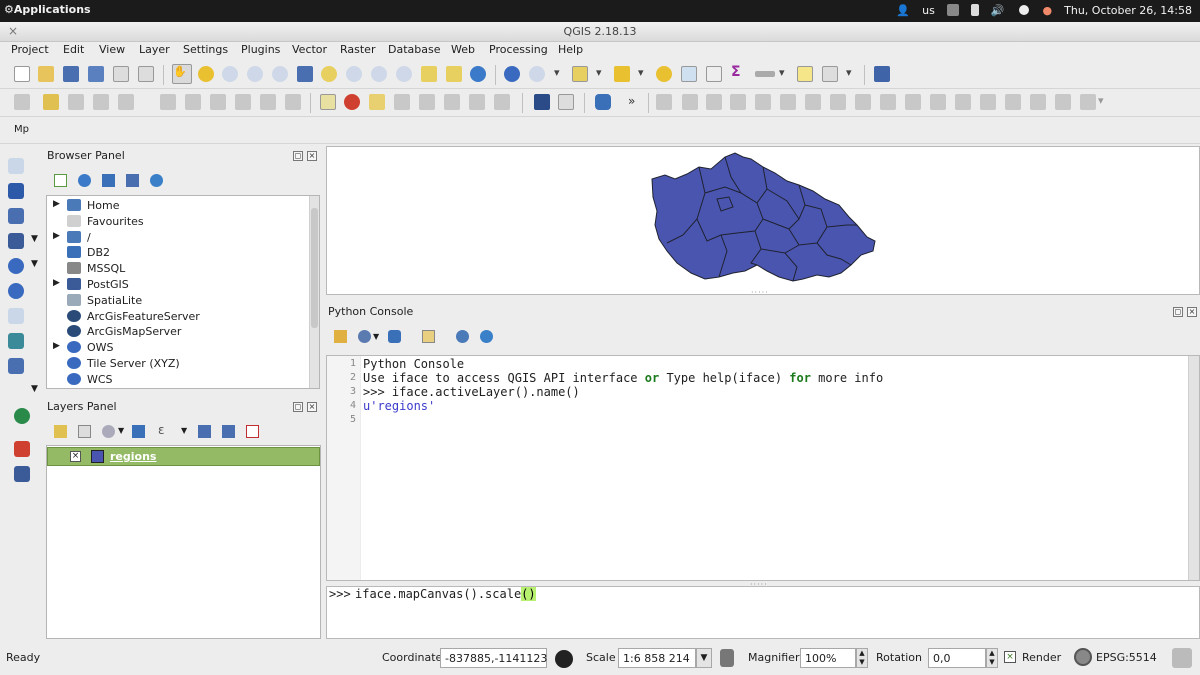 This screenshot has width=1200, height=675. I want to click on filter-legend-icon, so click(138, 431).